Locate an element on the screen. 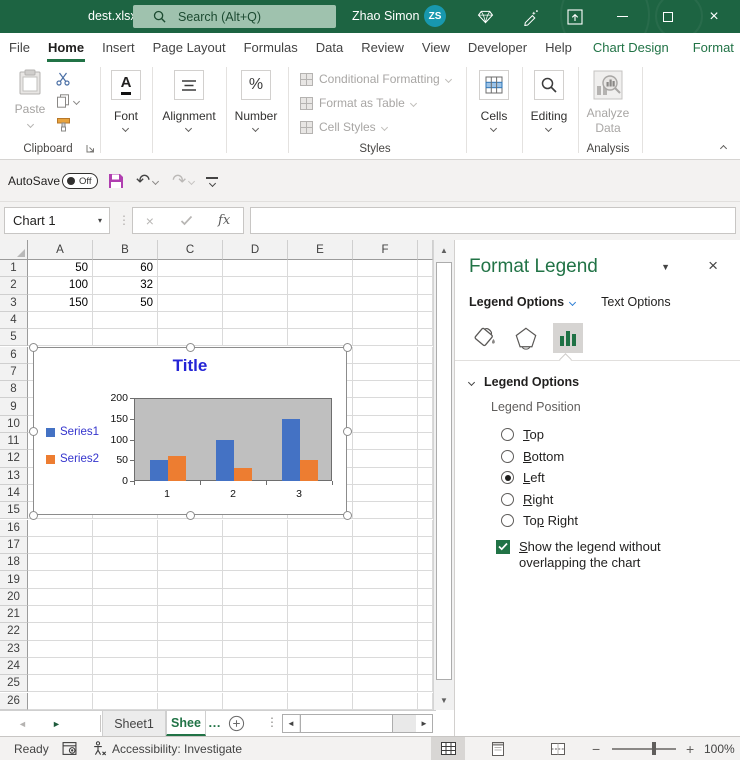 The height and width of the screenshot is (760, 740). column-header-B: B is located at coordinates (125, 250).